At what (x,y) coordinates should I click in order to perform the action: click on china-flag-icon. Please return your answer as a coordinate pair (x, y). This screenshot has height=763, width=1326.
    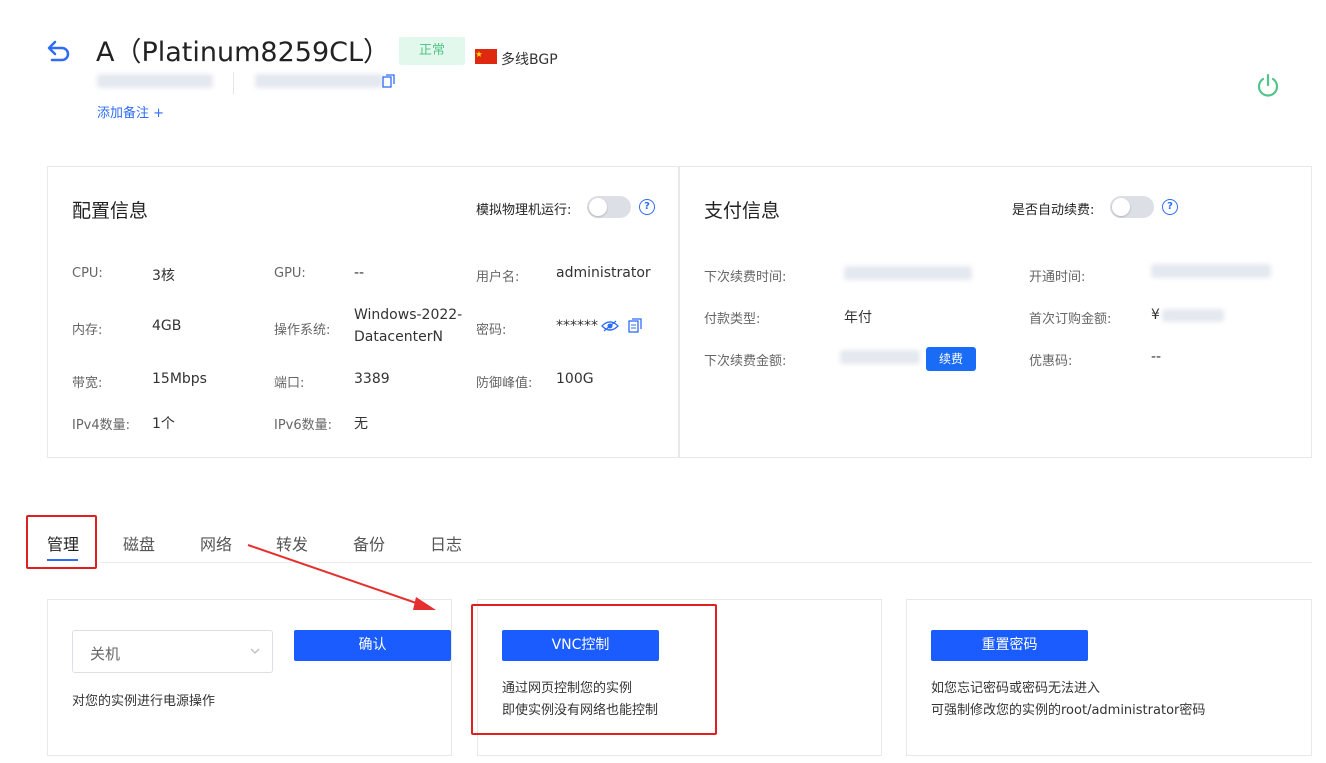
    Looking at the image, I should click on (486, 56).